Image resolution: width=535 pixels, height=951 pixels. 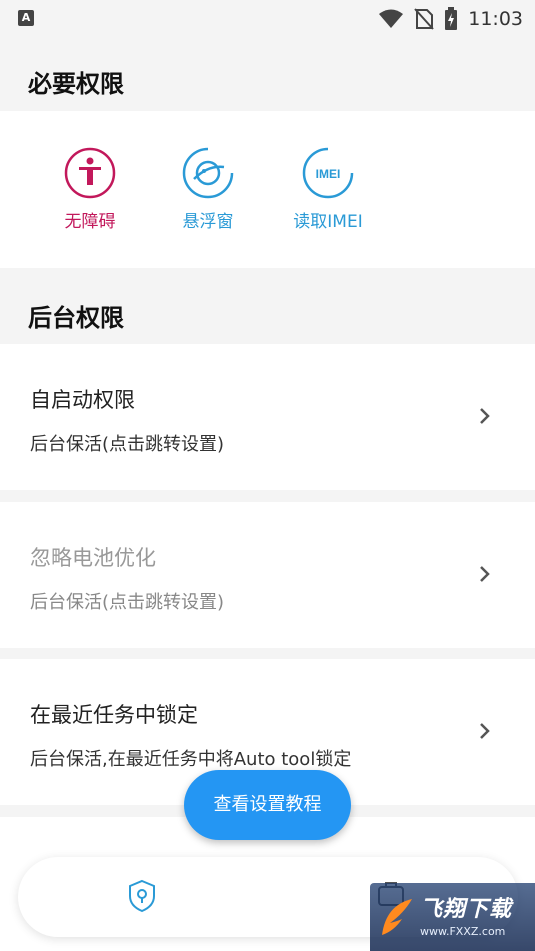 What do you see at coordinates (267, 306) in the screenshot?
I see `background-permissions-header: 后台权限` at bounding box center [267, 306].